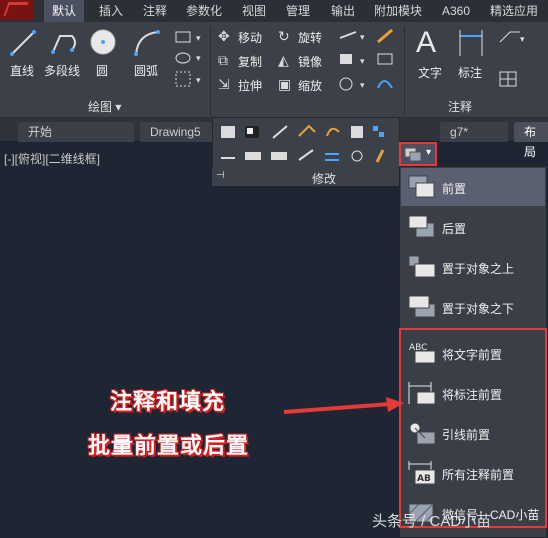  What do you see at coordinates (223, 60) in the screenshot?
I see `copy-icon: ⧉` at bounding box center [223, 60].